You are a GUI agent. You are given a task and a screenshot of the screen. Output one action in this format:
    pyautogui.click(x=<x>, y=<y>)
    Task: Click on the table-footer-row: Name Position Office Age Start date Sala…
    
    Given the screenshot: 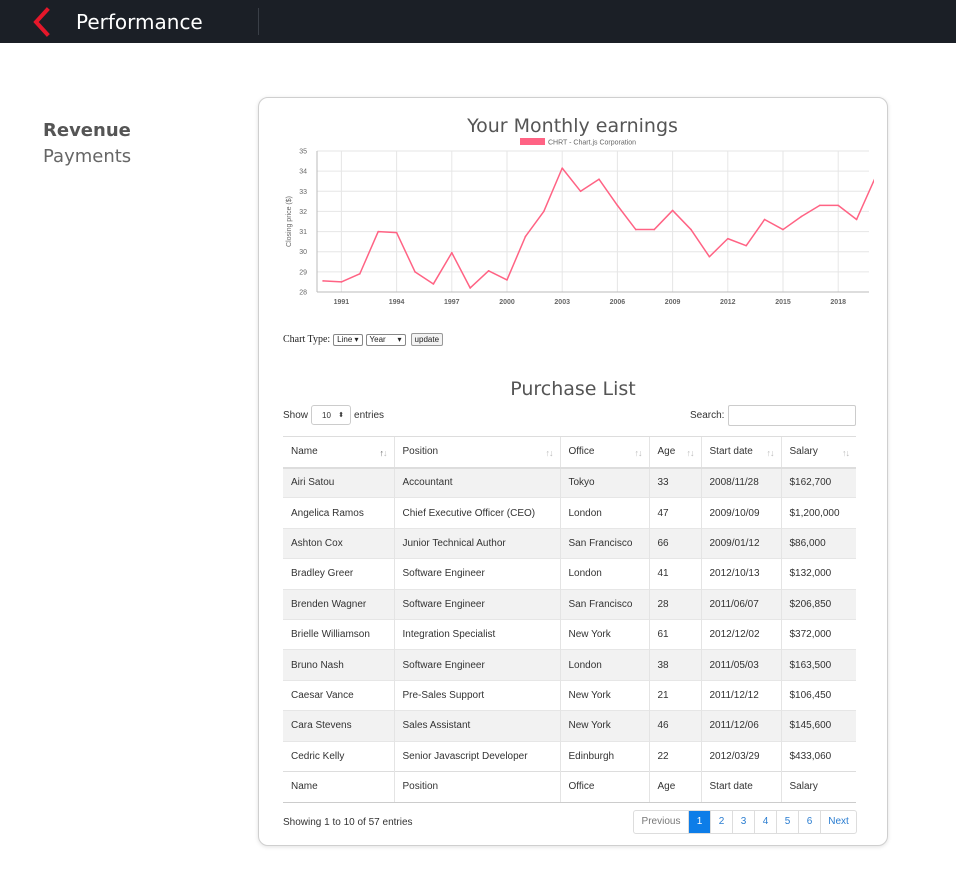 What is the action you would take?
    pyautogui.click(x=569, y=786)
    